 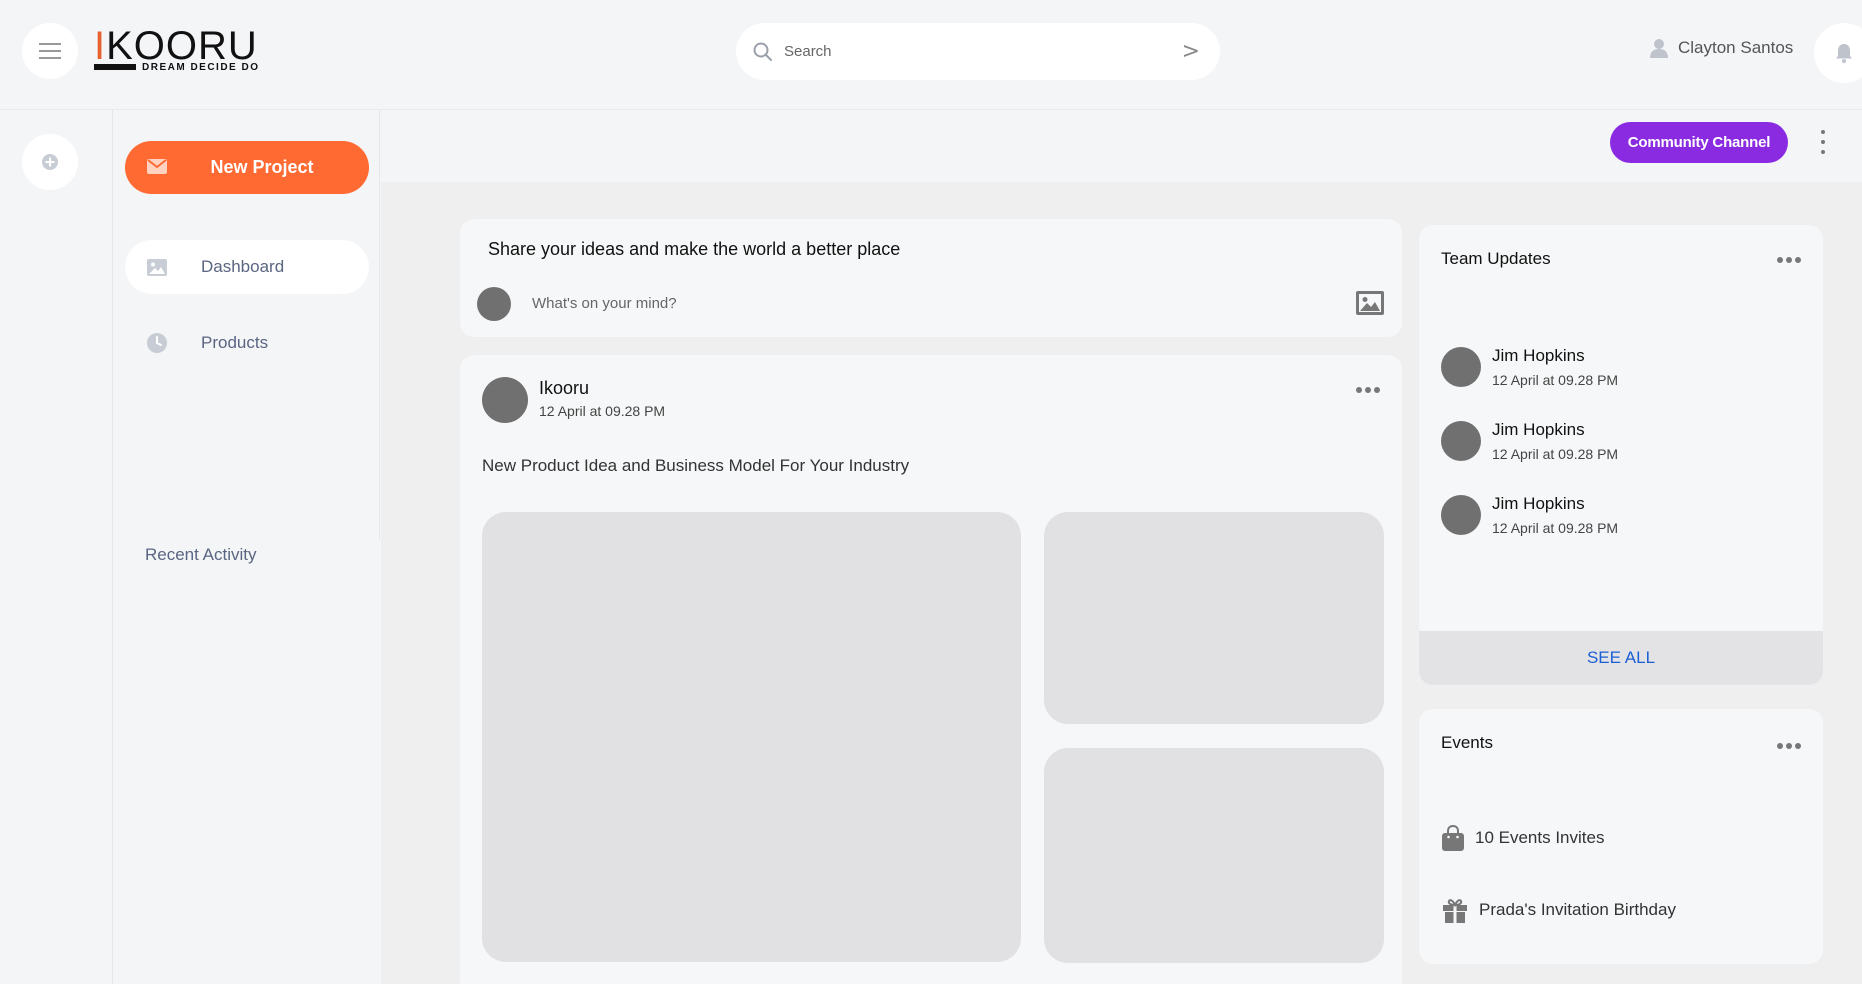 I want to click on add-button, so click(x=50, y=162).